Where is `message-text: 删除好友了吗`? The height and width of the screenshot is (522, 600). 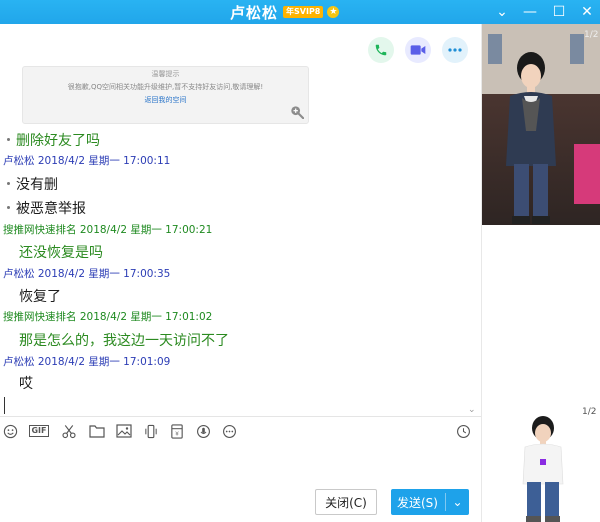
message-text: 删除好友了吗 is located at coordinates (53, 141).